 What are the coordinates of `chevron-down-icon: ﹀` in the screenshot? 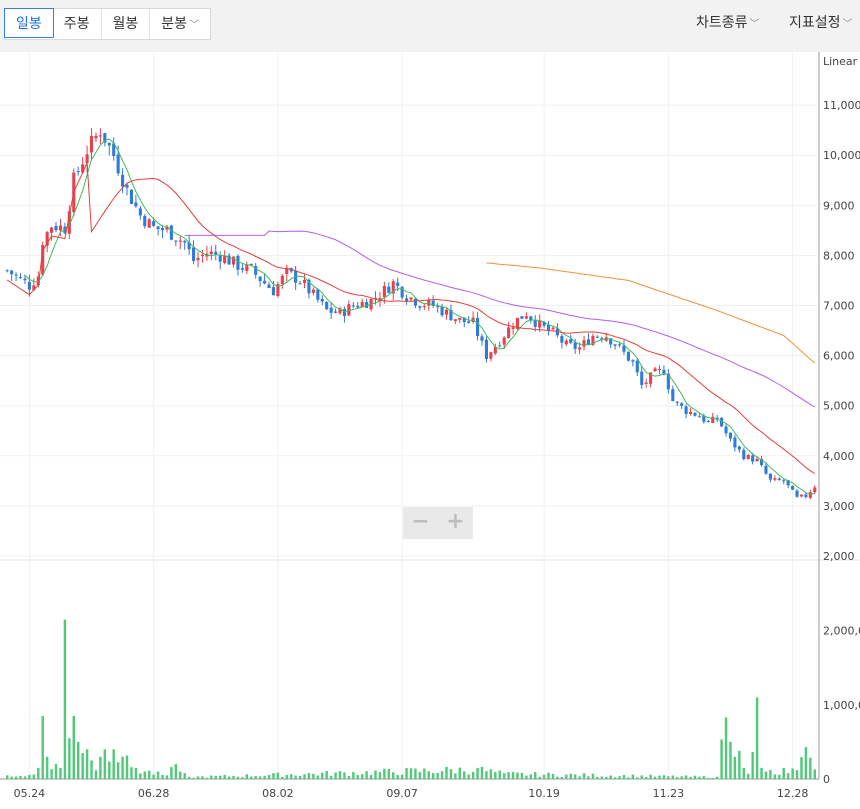 It's located at (847, 24).